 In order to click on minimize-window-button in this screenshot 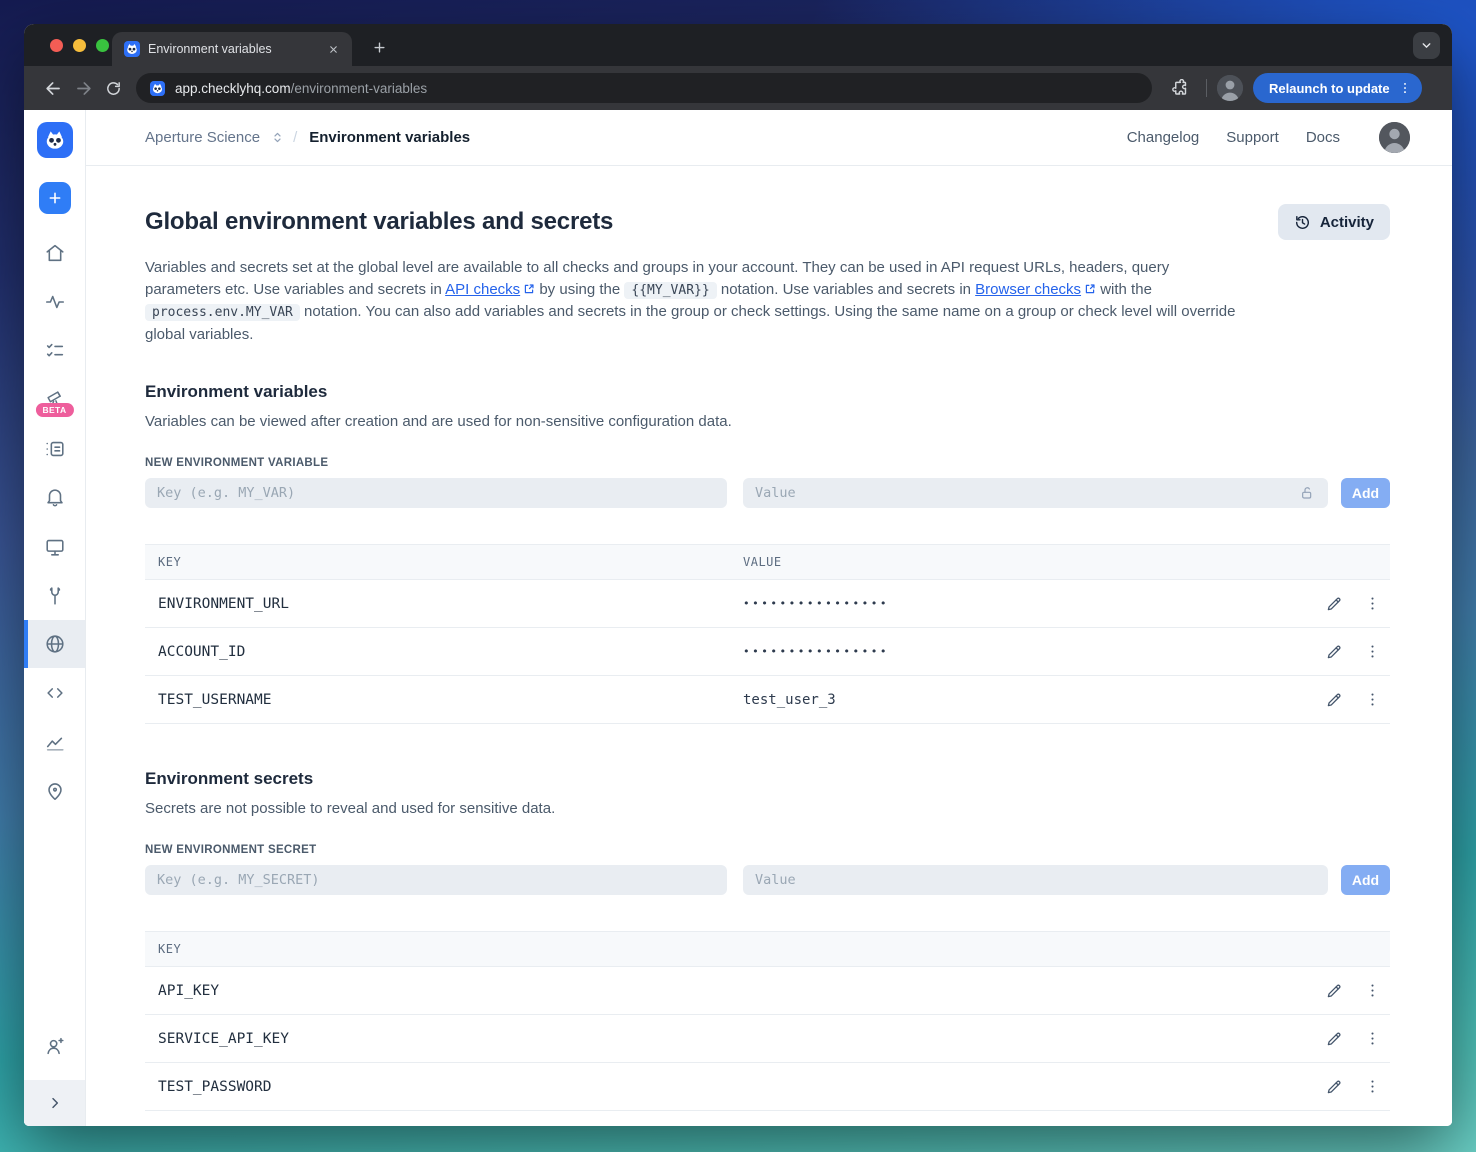, I will do `click(79, 45)`.